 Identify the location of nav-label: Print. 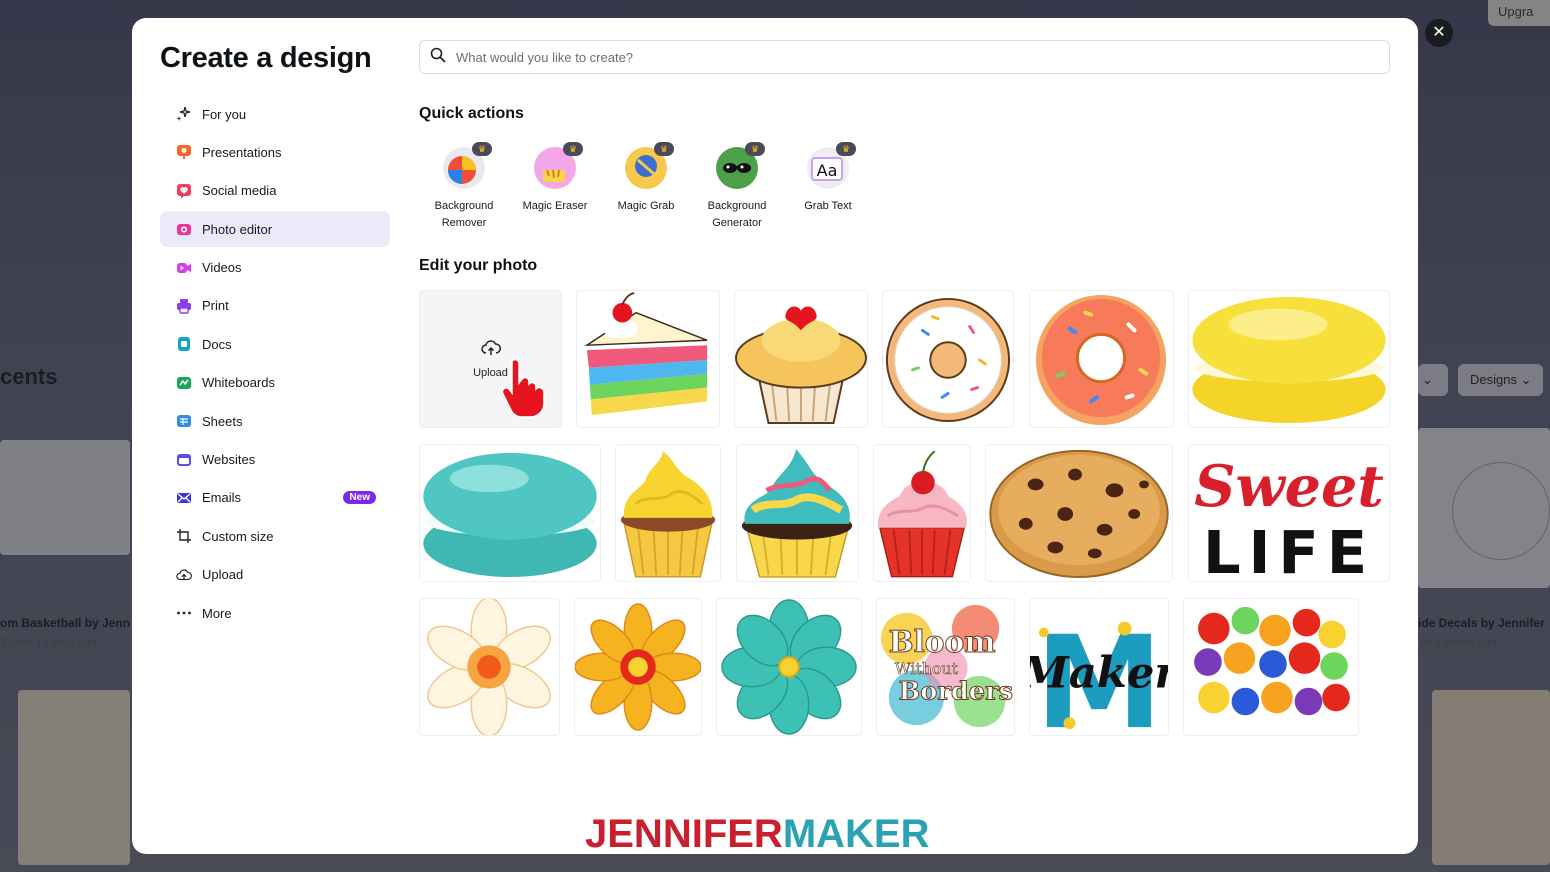
(215, 306).